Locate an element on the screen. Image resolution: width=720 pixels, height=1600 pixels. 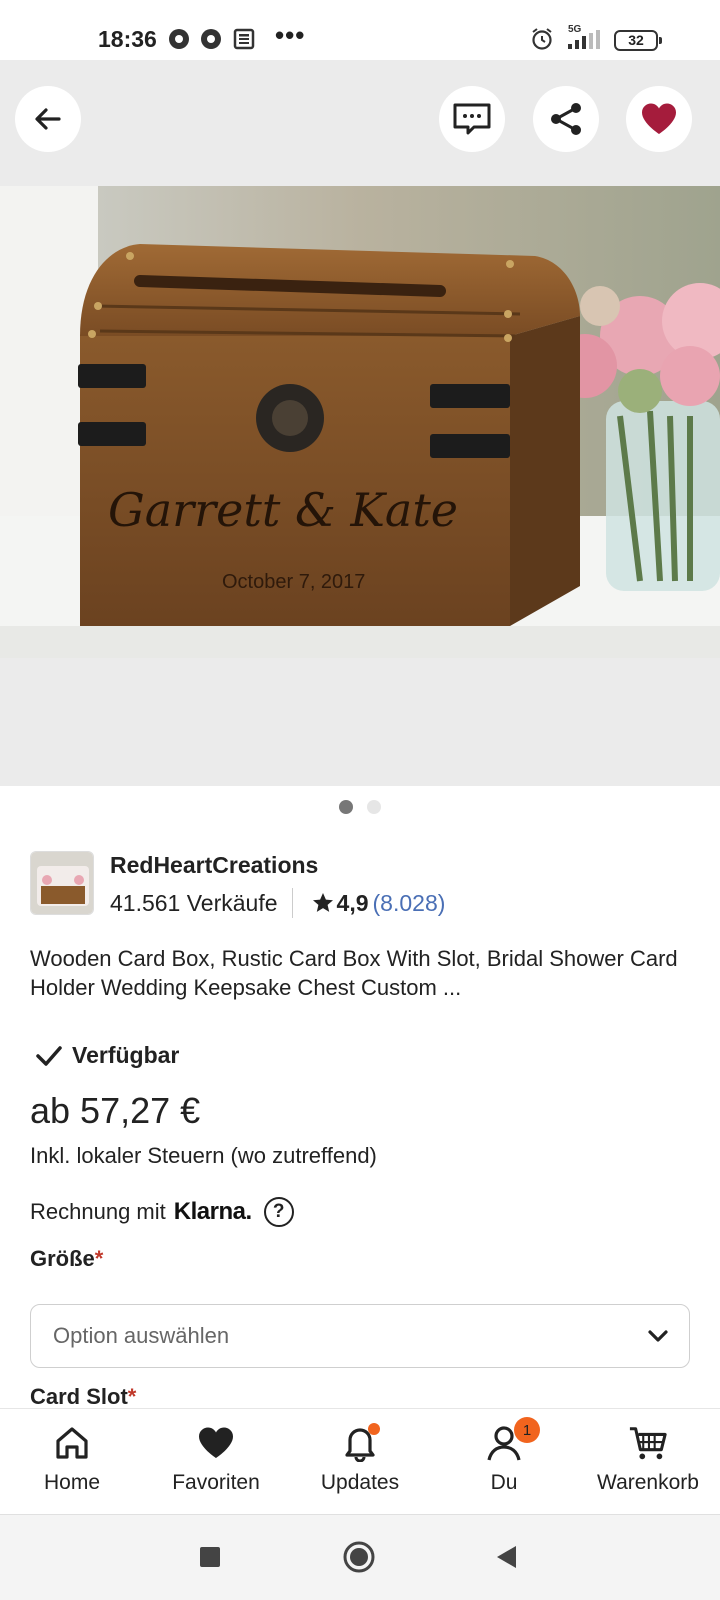
availability-status: Verfügbar is located at coordinates (107, 1055).